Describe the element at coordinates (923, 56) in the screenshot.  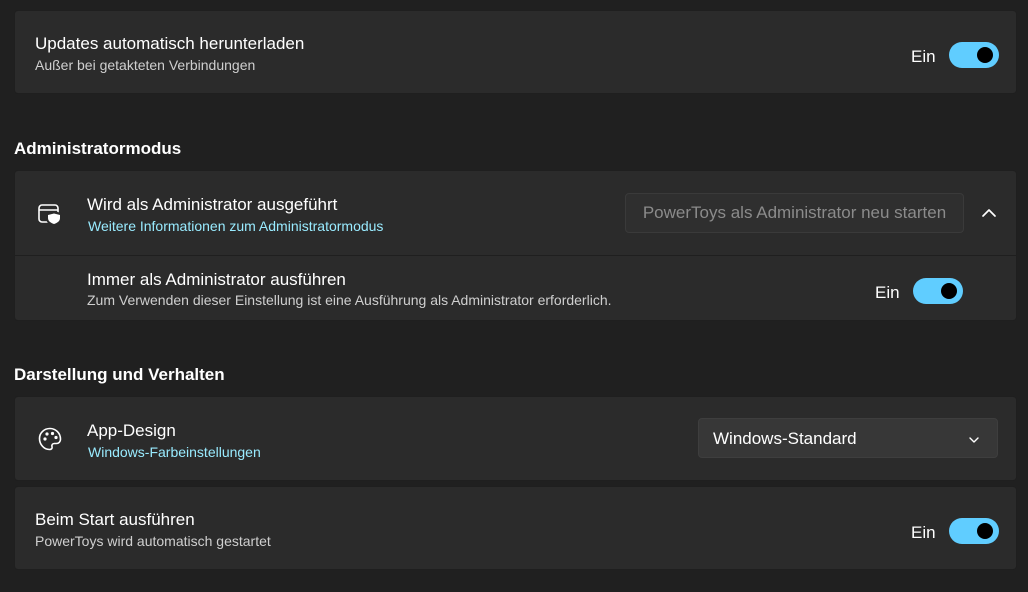
I see `updates-toggle-label: Ein` at that location.